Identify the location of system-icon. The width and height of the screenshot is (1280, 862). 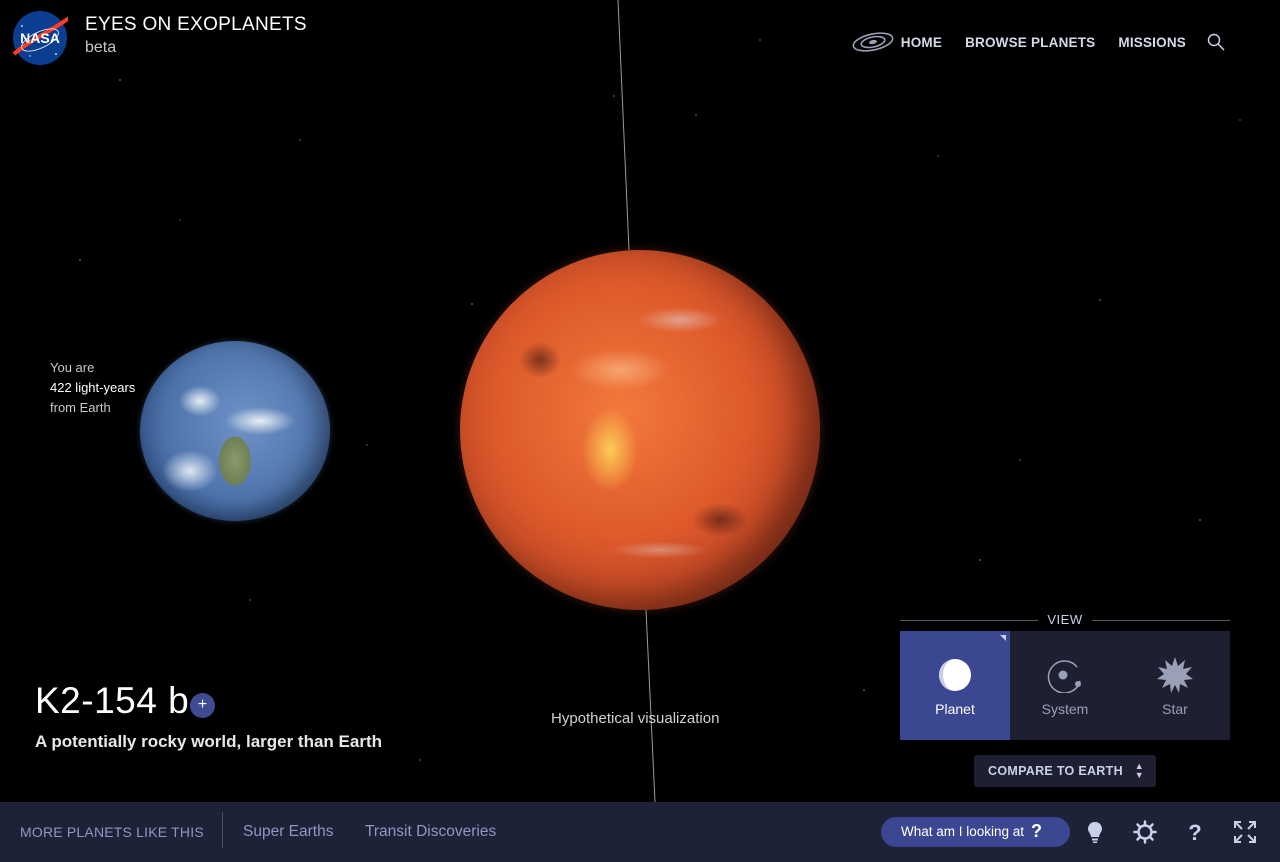
(1064, 676).